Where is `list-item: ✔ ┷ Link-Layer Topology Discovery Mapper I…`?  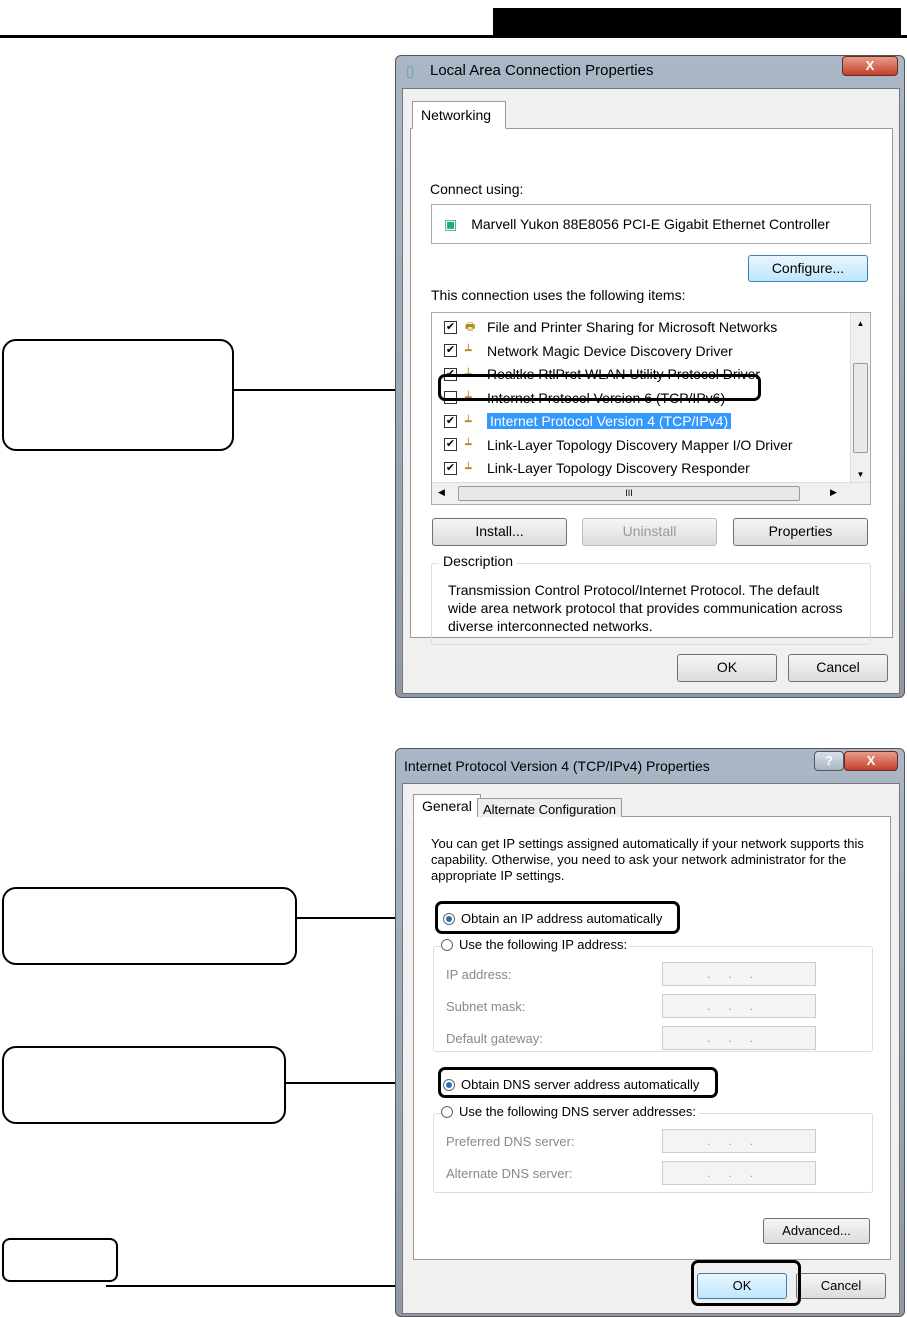 list-item: ✔ ┷ Link-Layer Topology Discovery Mapper I… is located at coordinates (618, 445).